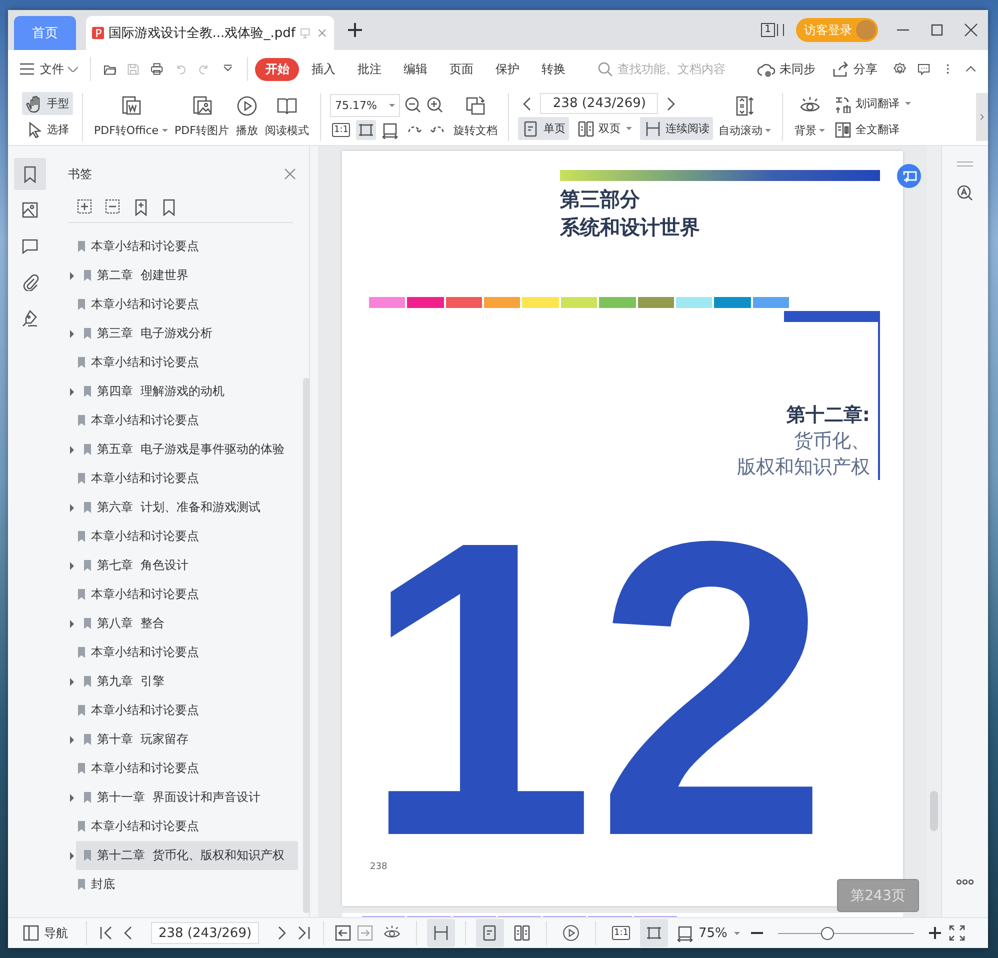 The height and width of the screenshot is (958, 998). I want to click on ribbon-tab: 页面, so click(461, 69).